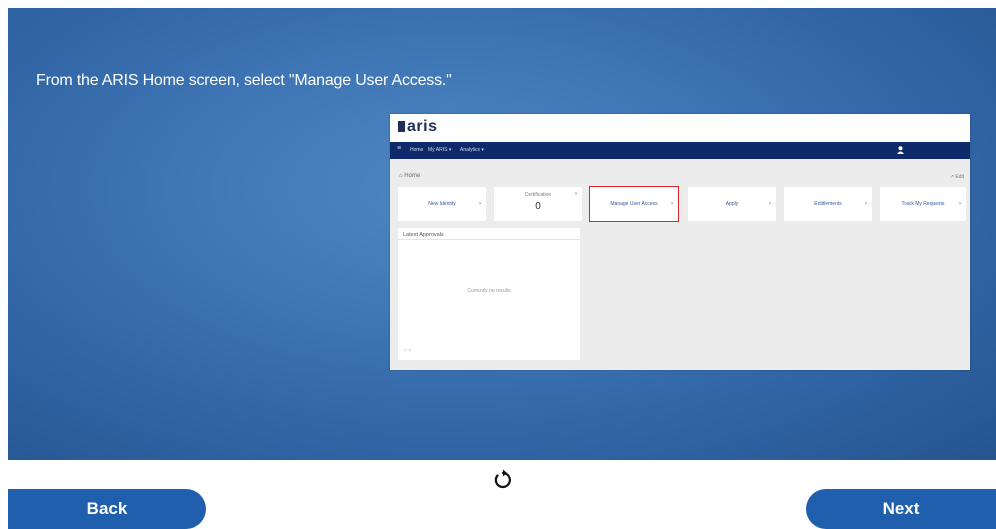 The width and height of the screenshot is (996, 529). I want to click on aris-nav-bar: ≡ Home My ARIS ▾ Analytics ▾, so click(680, 150).